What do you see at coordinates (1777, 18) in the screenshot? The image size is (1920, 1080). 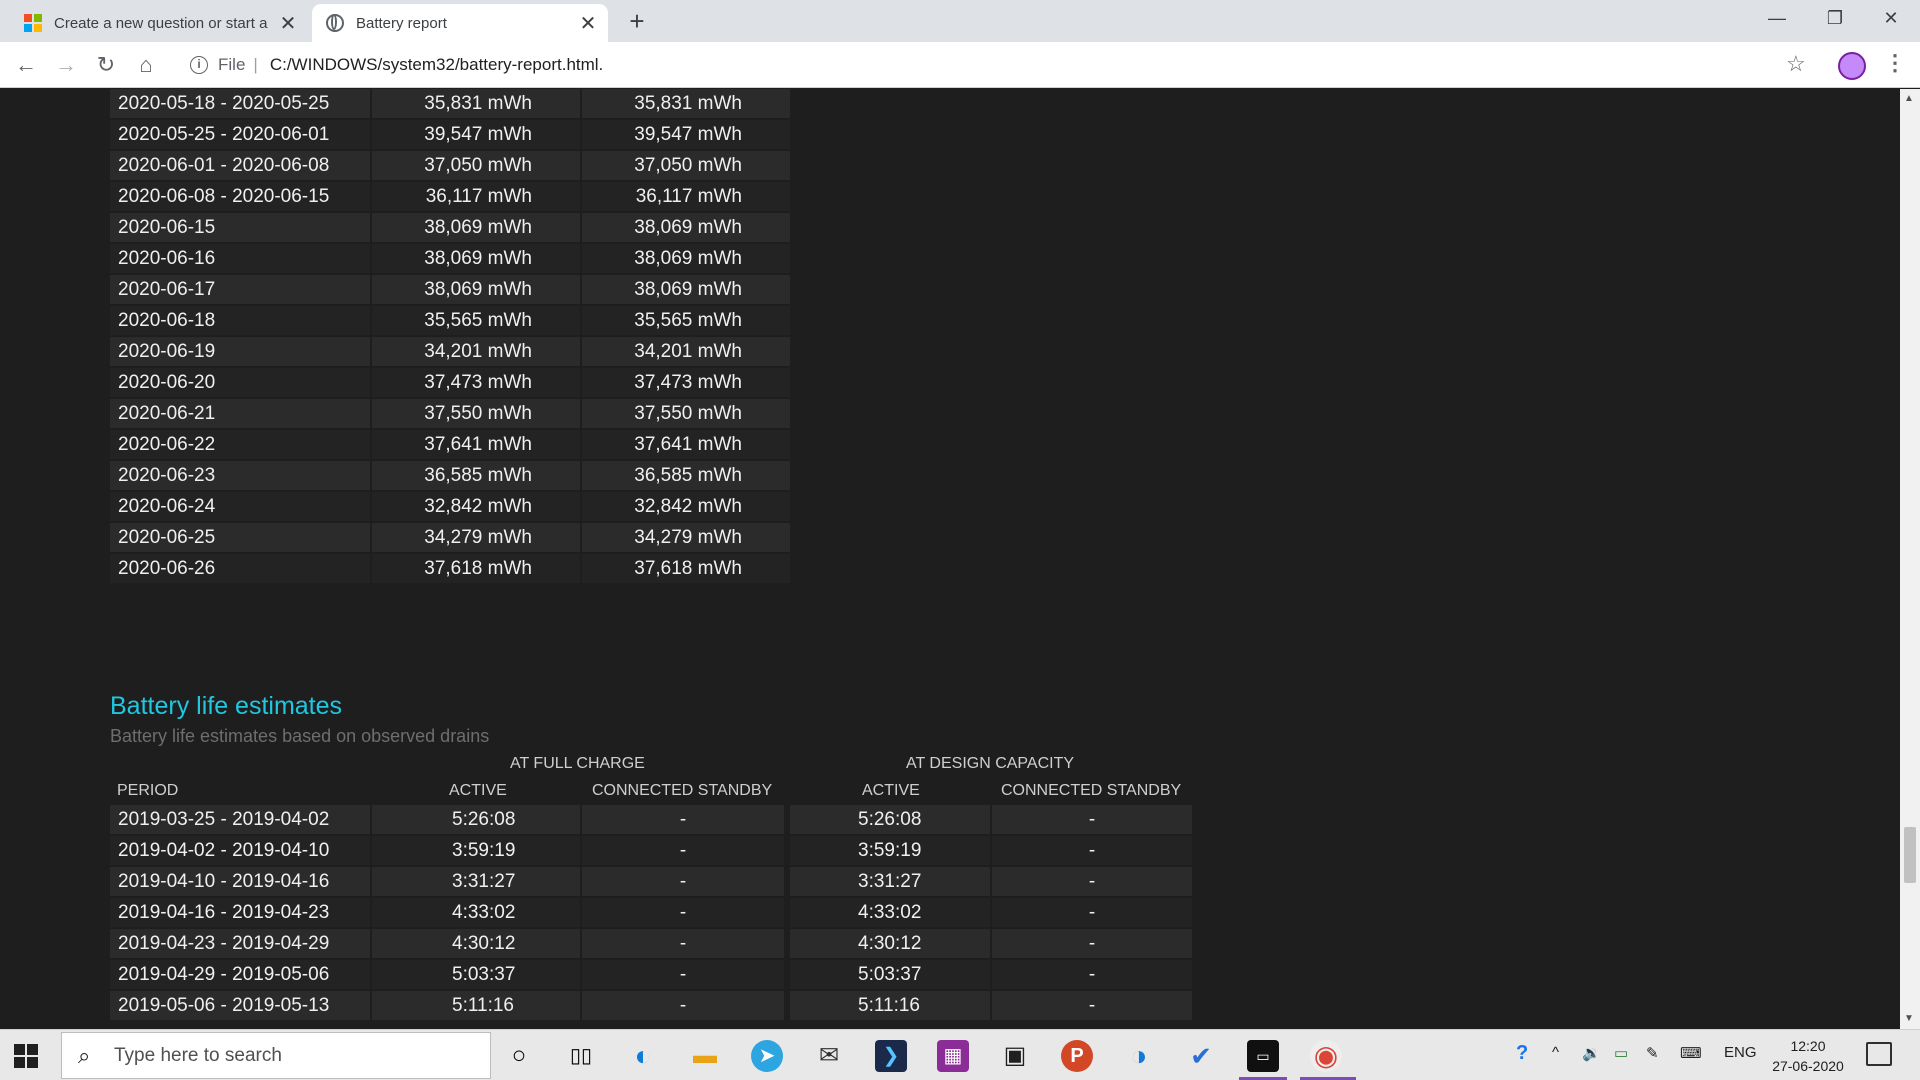 I see `minimize-button: —` at bounding box center [1777, 18].